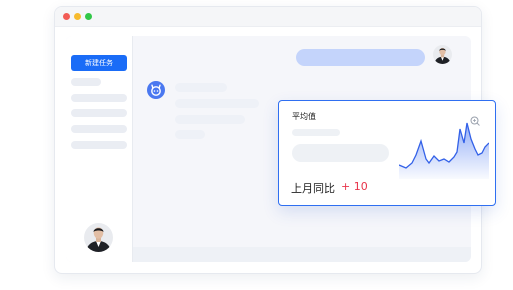  I want to click on message-input-bar, so click(302, 254).